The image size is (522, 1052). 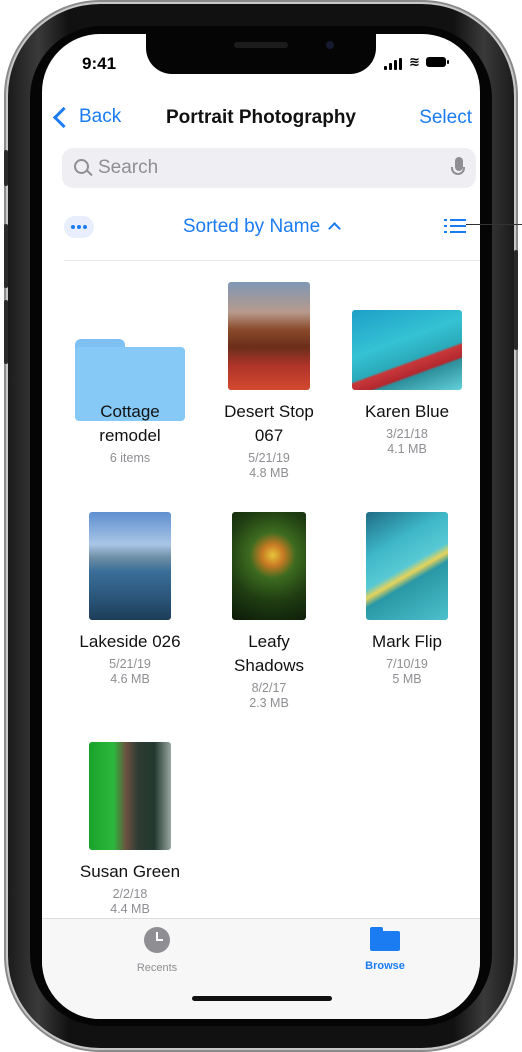 I want to click on tab-bar: Recents Browse, so click(x=261, y=968).